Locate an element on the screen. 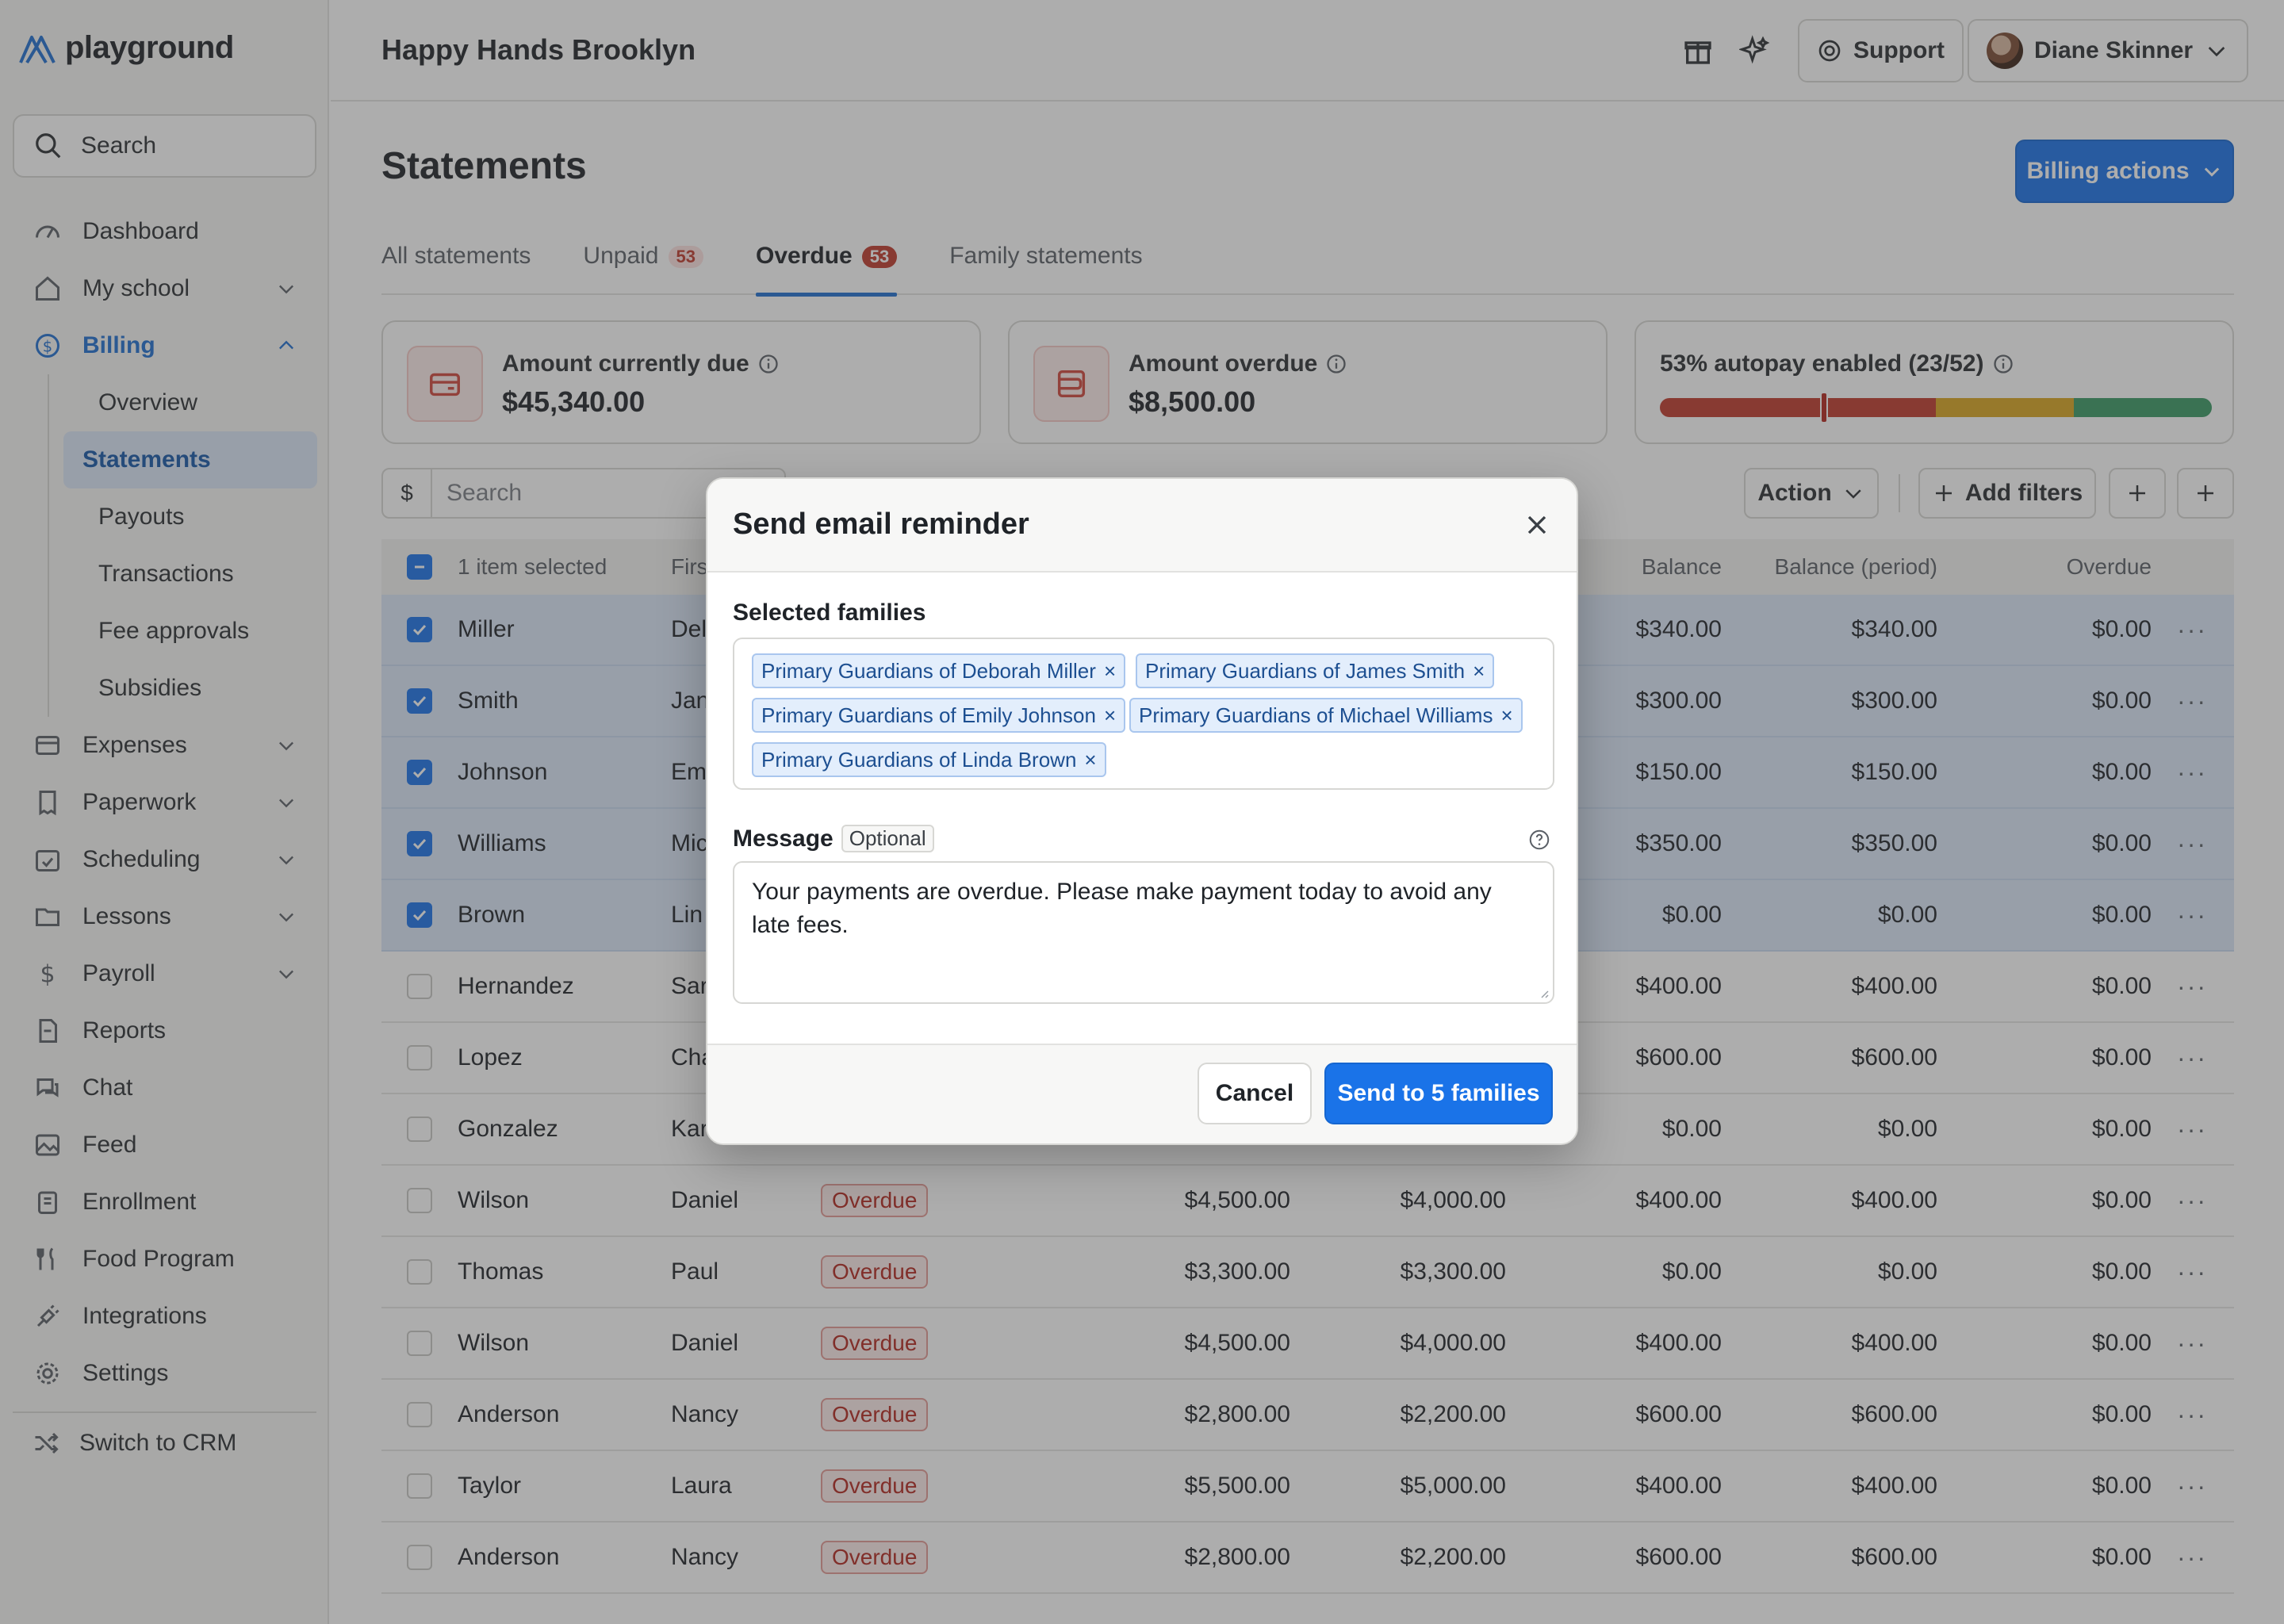  family-chip: Primary Guardians of Emily Johnson × is located at coordinates (939, 715).